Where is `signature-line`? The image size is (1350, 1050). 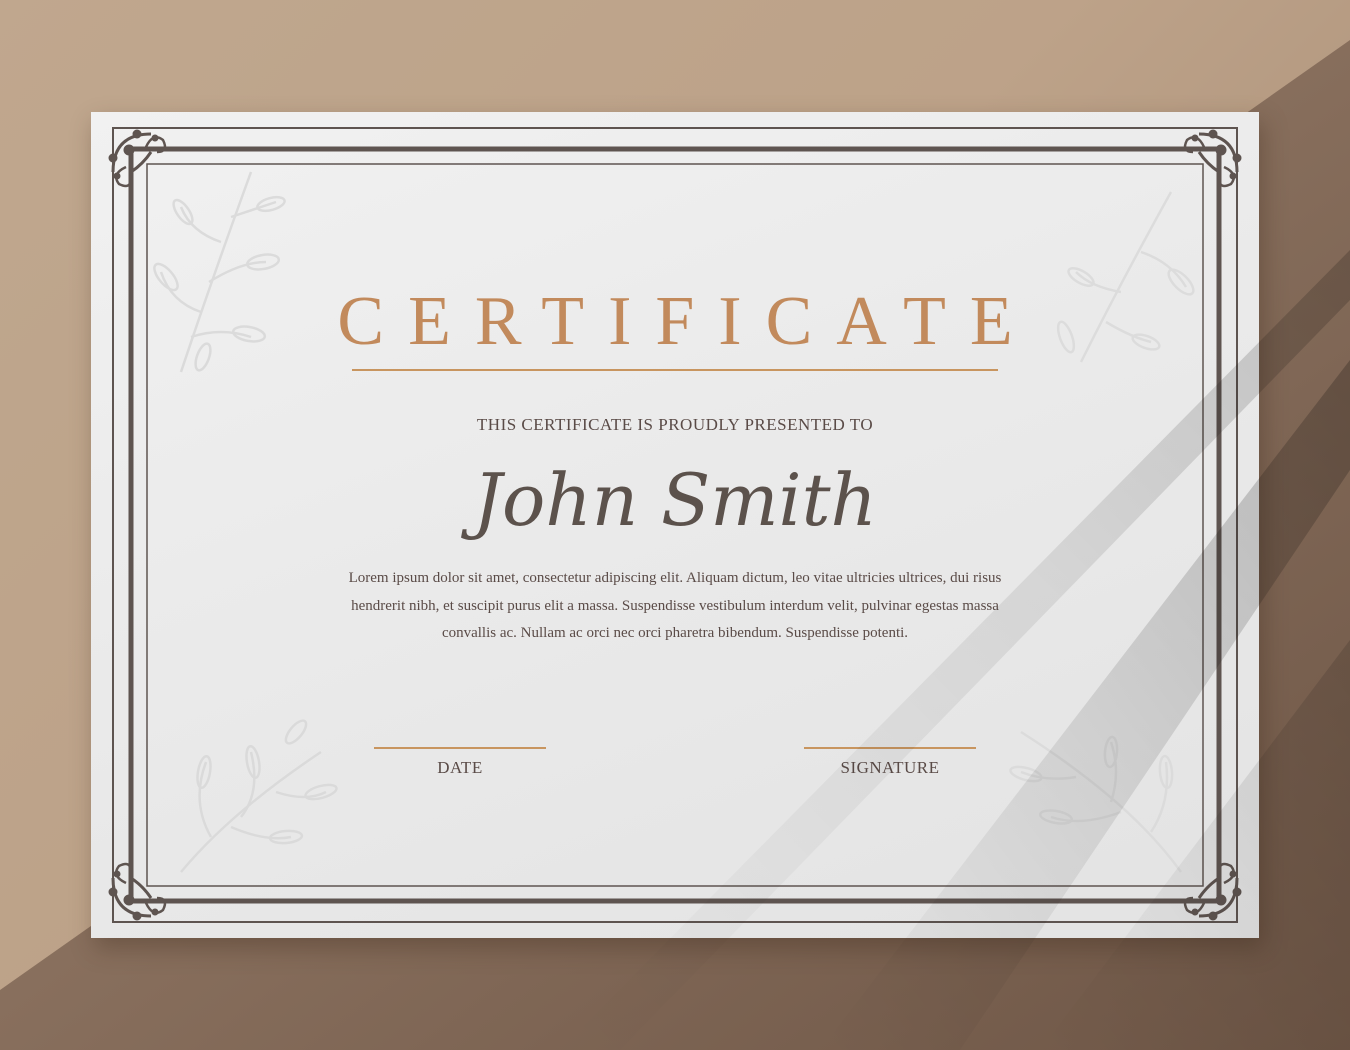 signature-line is located at coordinates (890, 748).